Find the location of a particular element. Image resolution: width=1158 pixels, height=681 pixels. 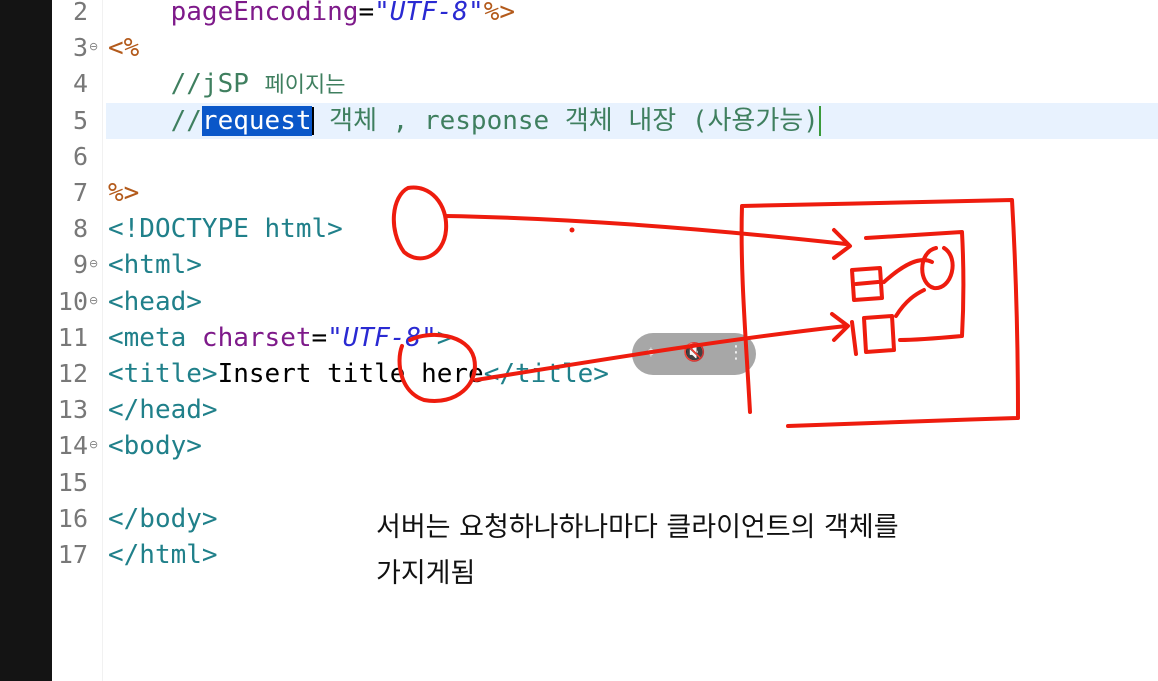

code-token: </html> is located at coordinates (163, 555).